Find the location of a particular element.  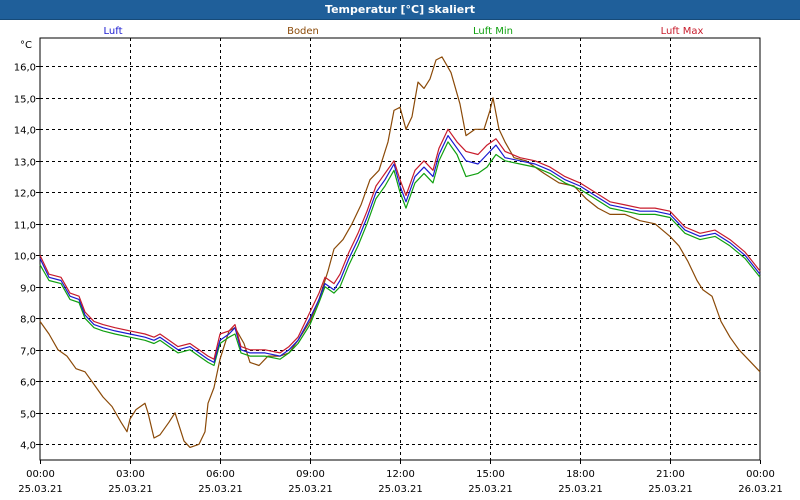

legend-entry-luft: Luft is located at coordinates (113, 31).